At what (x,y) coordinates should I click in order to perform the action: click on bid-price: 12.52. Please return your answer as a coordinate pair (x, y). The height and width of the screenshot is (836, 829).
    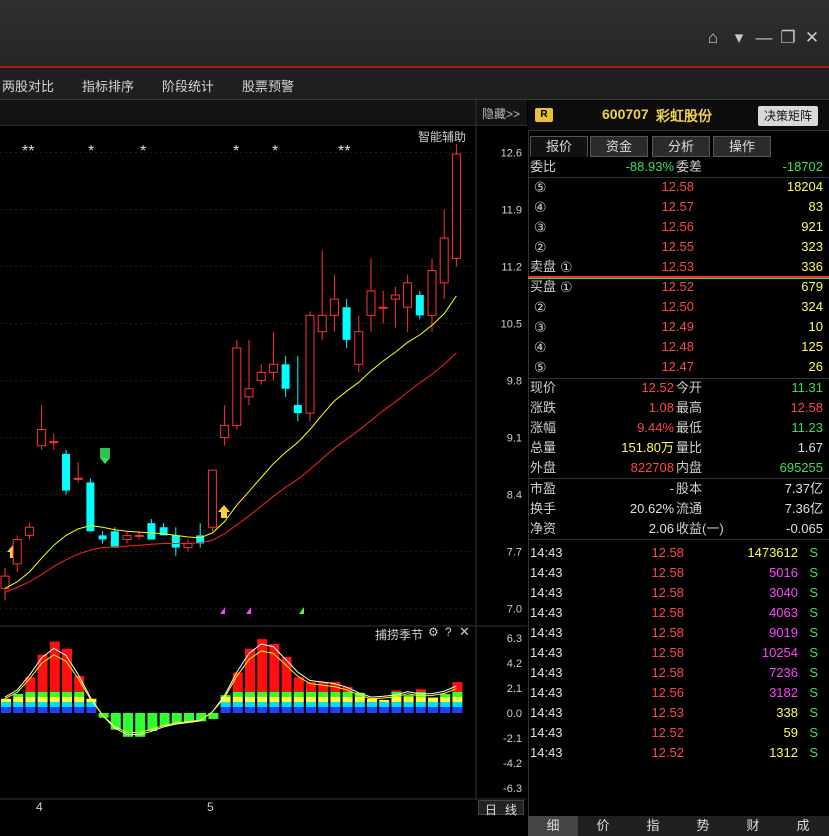
    Looking at the image, I should click on (677, 286).